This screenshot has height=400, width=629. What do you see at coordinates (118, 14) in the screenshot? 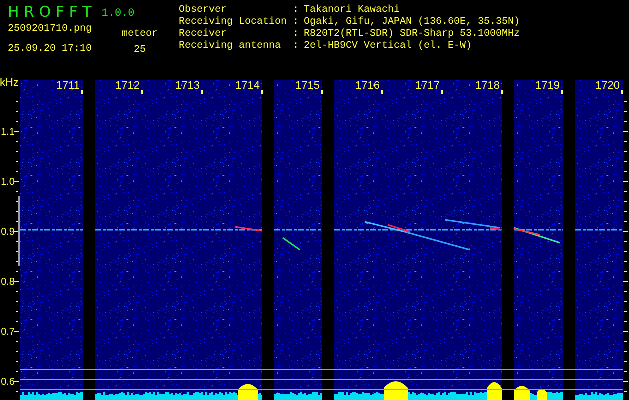
I see `version-label: 1.0.0` at bounding box center [118, 14].